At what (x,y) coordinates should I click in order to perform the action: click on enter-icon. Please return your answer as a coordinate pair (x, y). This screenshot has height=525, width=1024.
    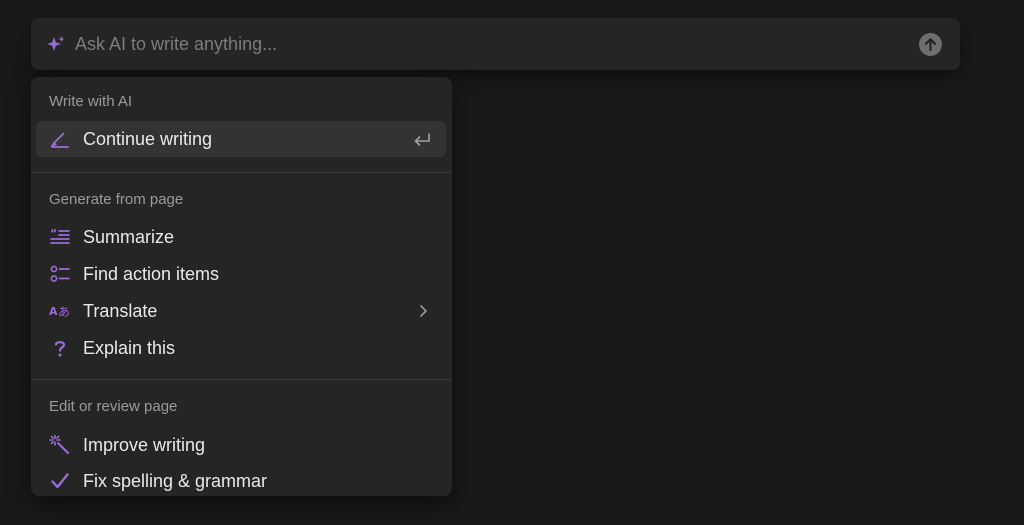
    Looking at the image, I should click on (422, 139).